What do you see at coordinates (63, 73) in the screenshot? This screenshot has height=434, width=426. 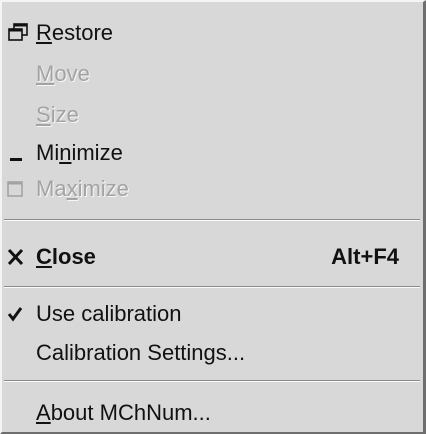 I see `menu-item-label: Move` at bounding box center [63, 73].